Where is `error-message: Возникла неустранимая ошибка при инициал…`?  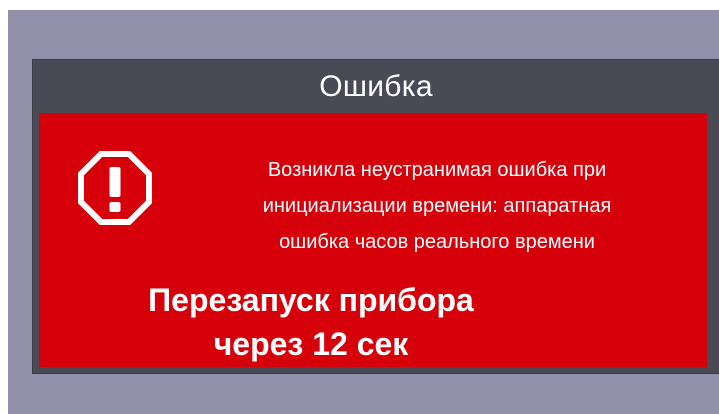 error-message: Возникла неустранимая ошибка при инициал… is located at coordinates (437, 206).